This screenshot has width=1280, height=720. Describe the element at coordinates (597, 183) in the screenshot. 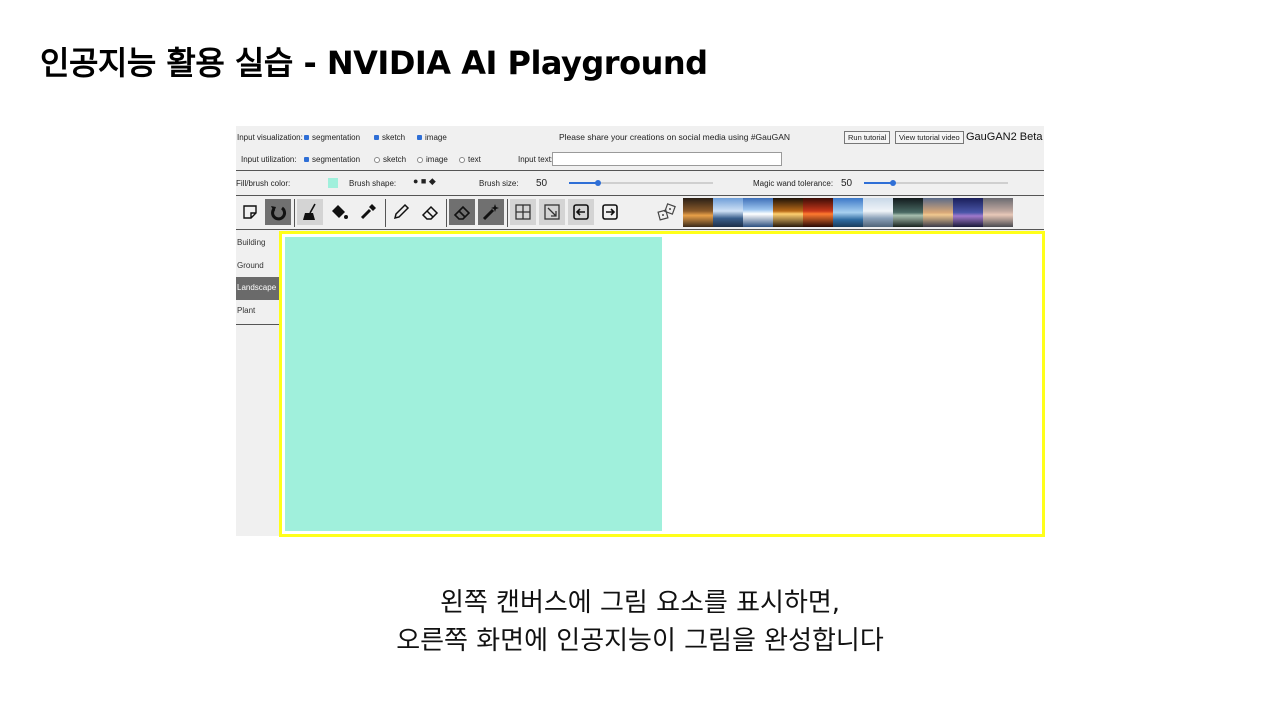

I see `brush-size-slider-handle` at that location.